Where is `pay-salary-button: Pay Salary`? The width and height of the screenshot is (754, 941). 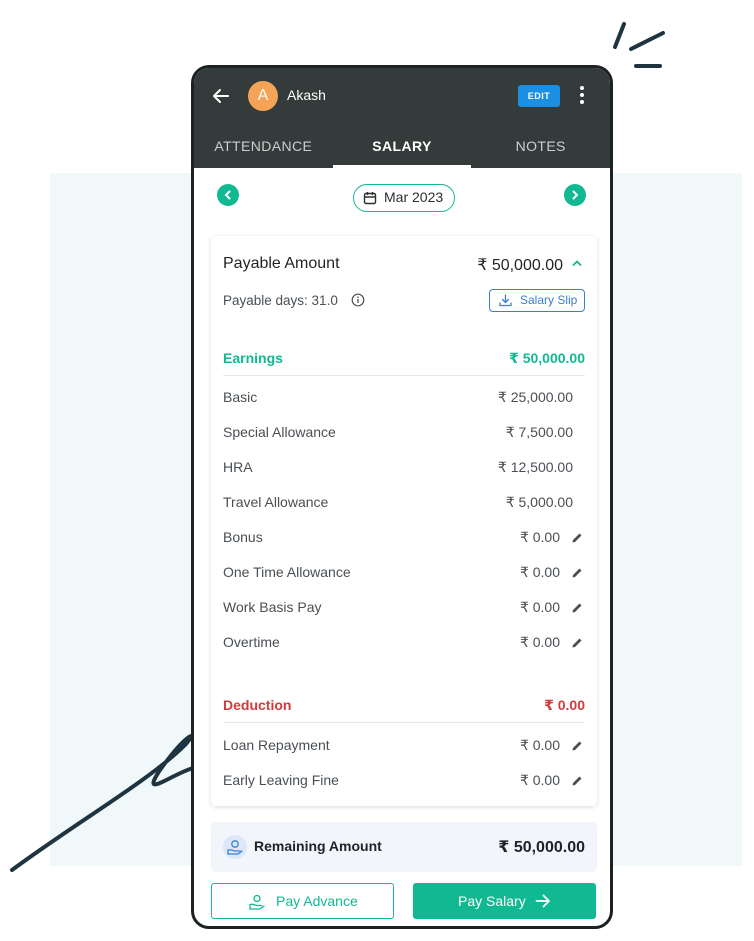 pay-salary-button: Pay Salary is located at coordinates (504, 901).